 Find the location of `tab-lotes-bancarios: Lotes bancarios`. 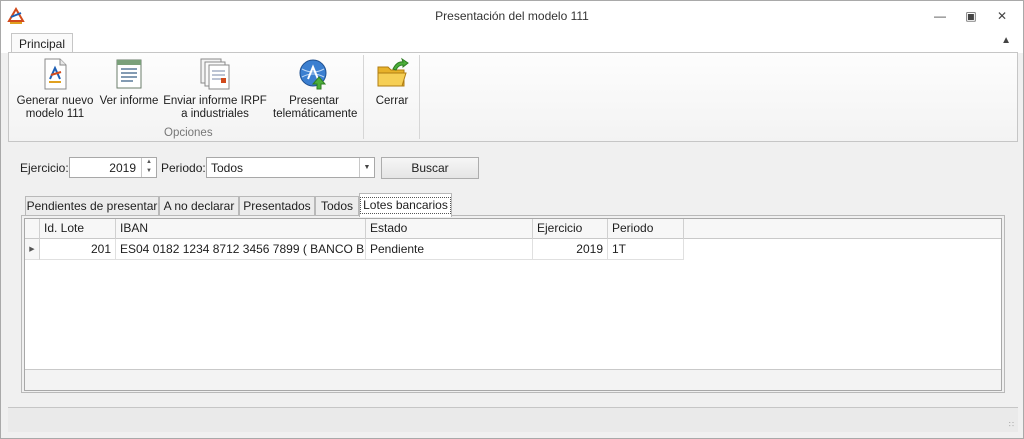

tab-lotes-bancarios: Lotes bancarios is located at coordinates (405, 205).